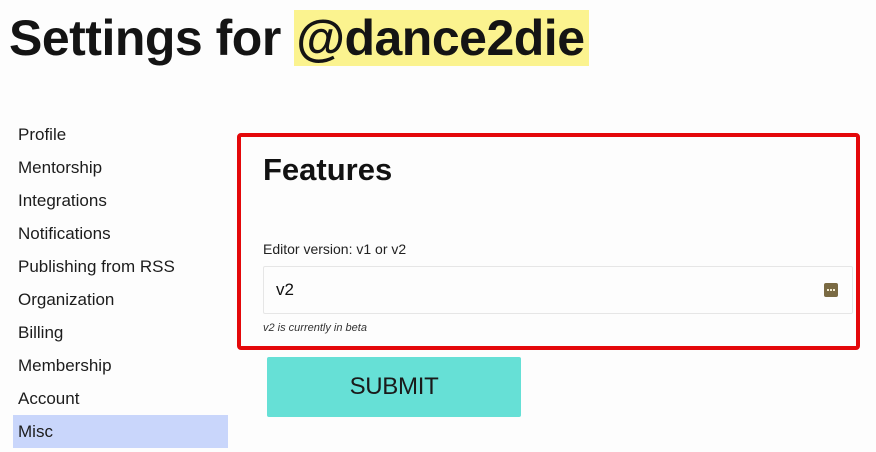 The width and height of the screenshot is (876, 452). What do you see at coordinates (120, 266) in the screenshot?
I see `sidebar-item-publishing-from-rss: Publishing from RSS` at bounding box center [120, 266].